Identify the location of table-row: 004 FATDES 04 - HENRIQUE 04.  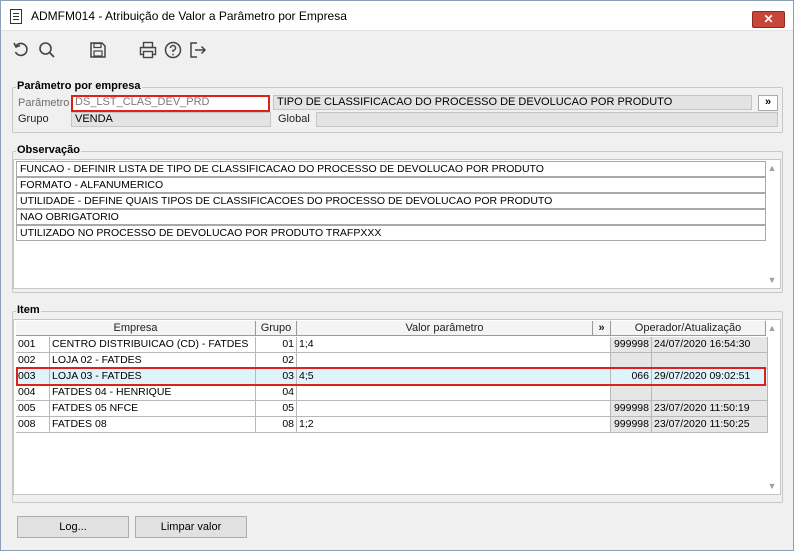
(392, 393).